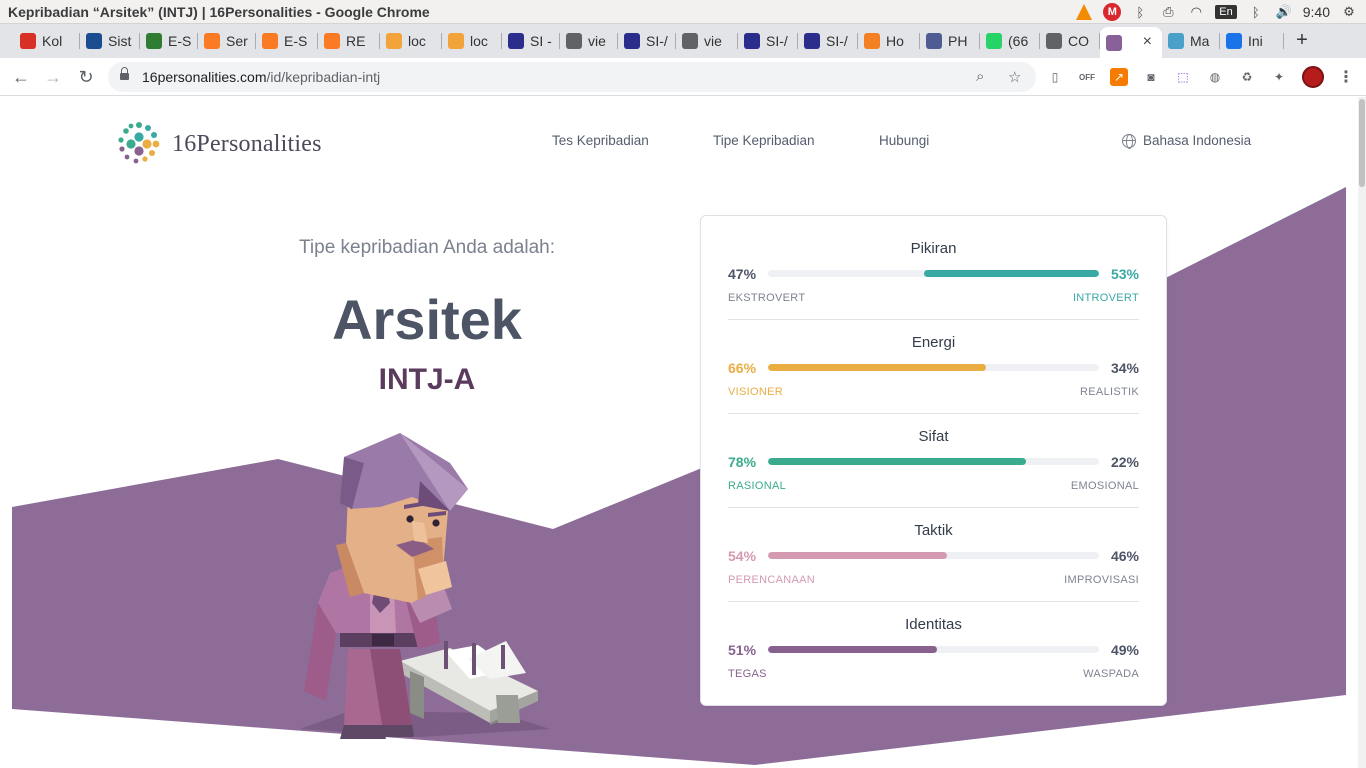  What do you see at coordinates (904, 140) in the screenshot?
I see `nav-contact: Hubungi` at bounding box center [904, 140].